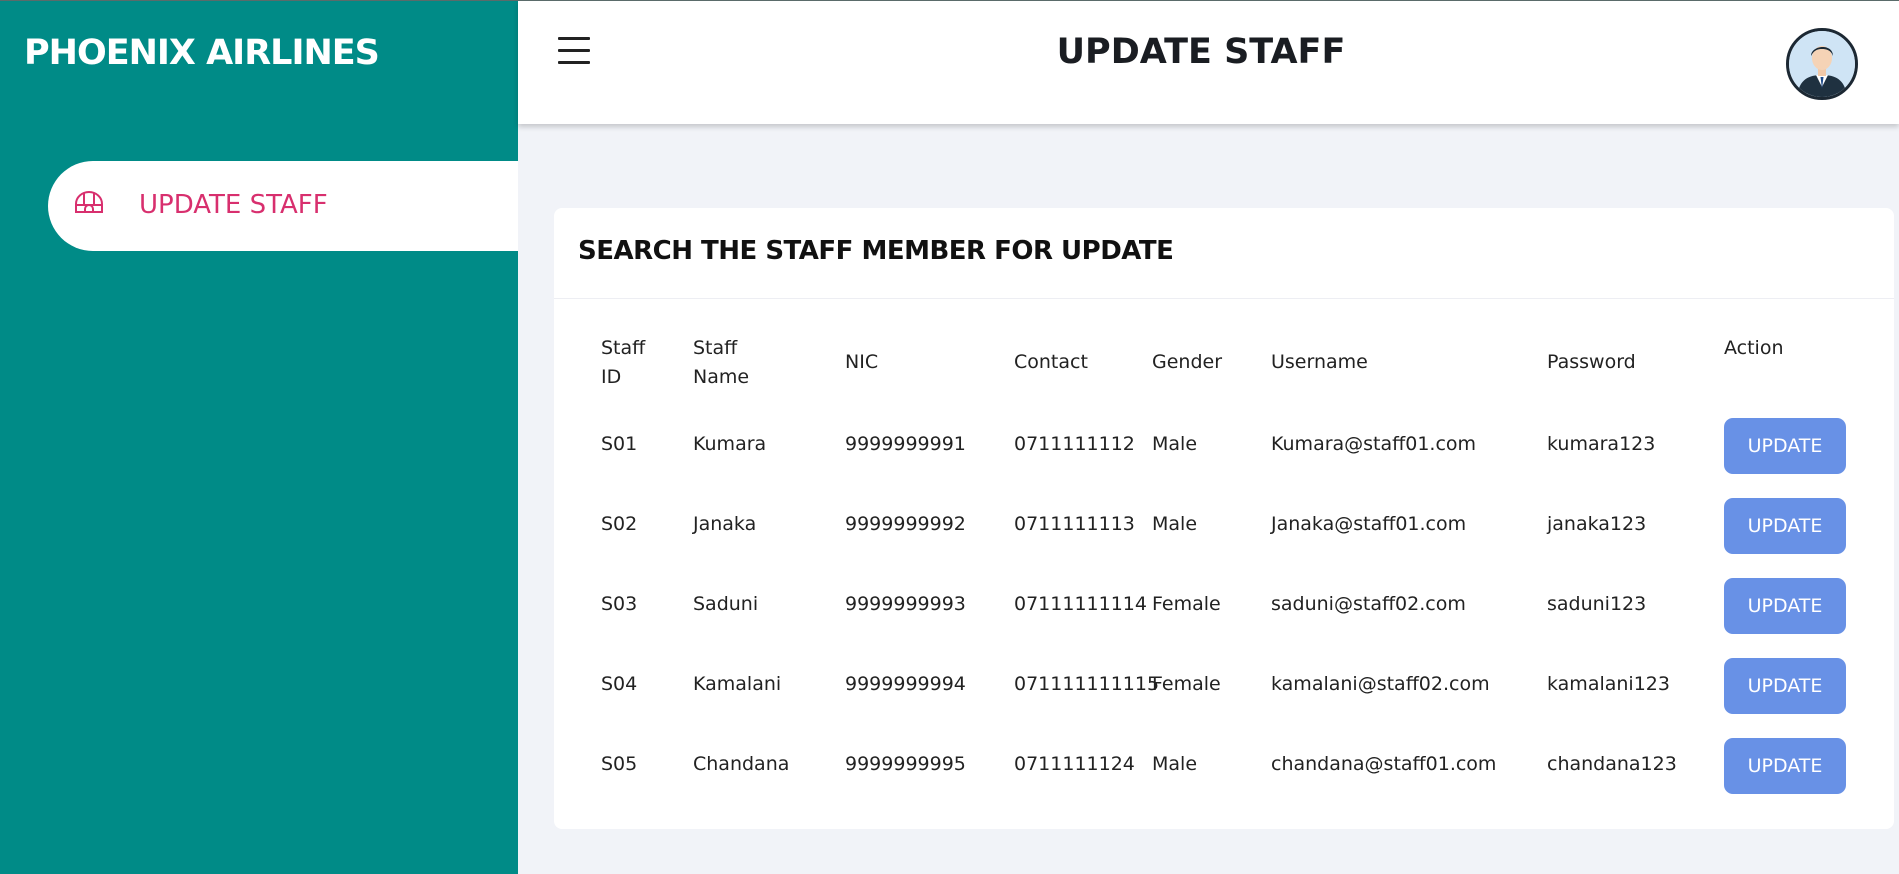 The width and height of the screenshot is (1899, 874). Describe the element at coordinates (725, 524) in the screenshot. I see `cell-staff-name: Janaka` at that location.